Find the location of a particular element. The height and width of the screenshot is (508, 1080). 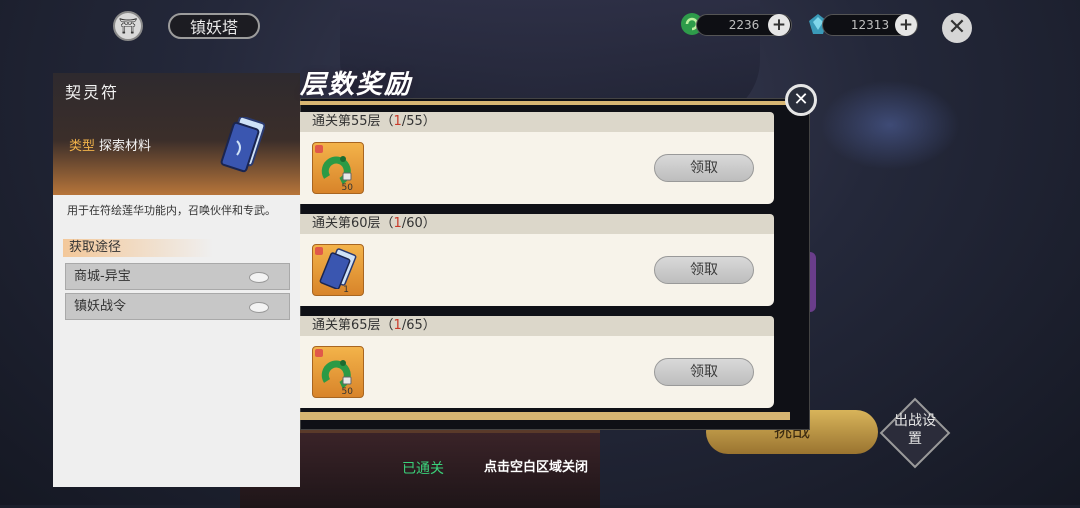

condition-target: /55） is located at coordinates (418, 121).